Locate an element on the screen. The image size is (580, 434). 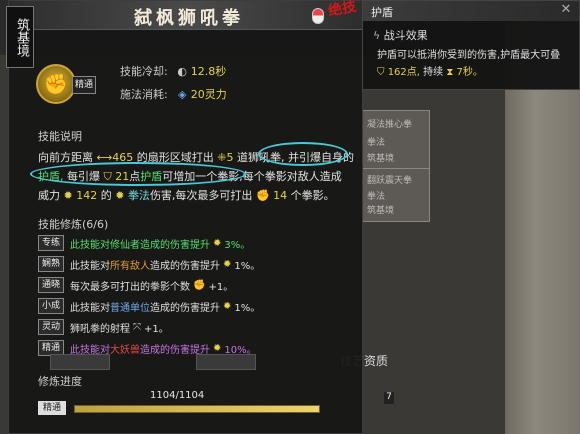
mouse-icon is located at coordinates (318, 16).